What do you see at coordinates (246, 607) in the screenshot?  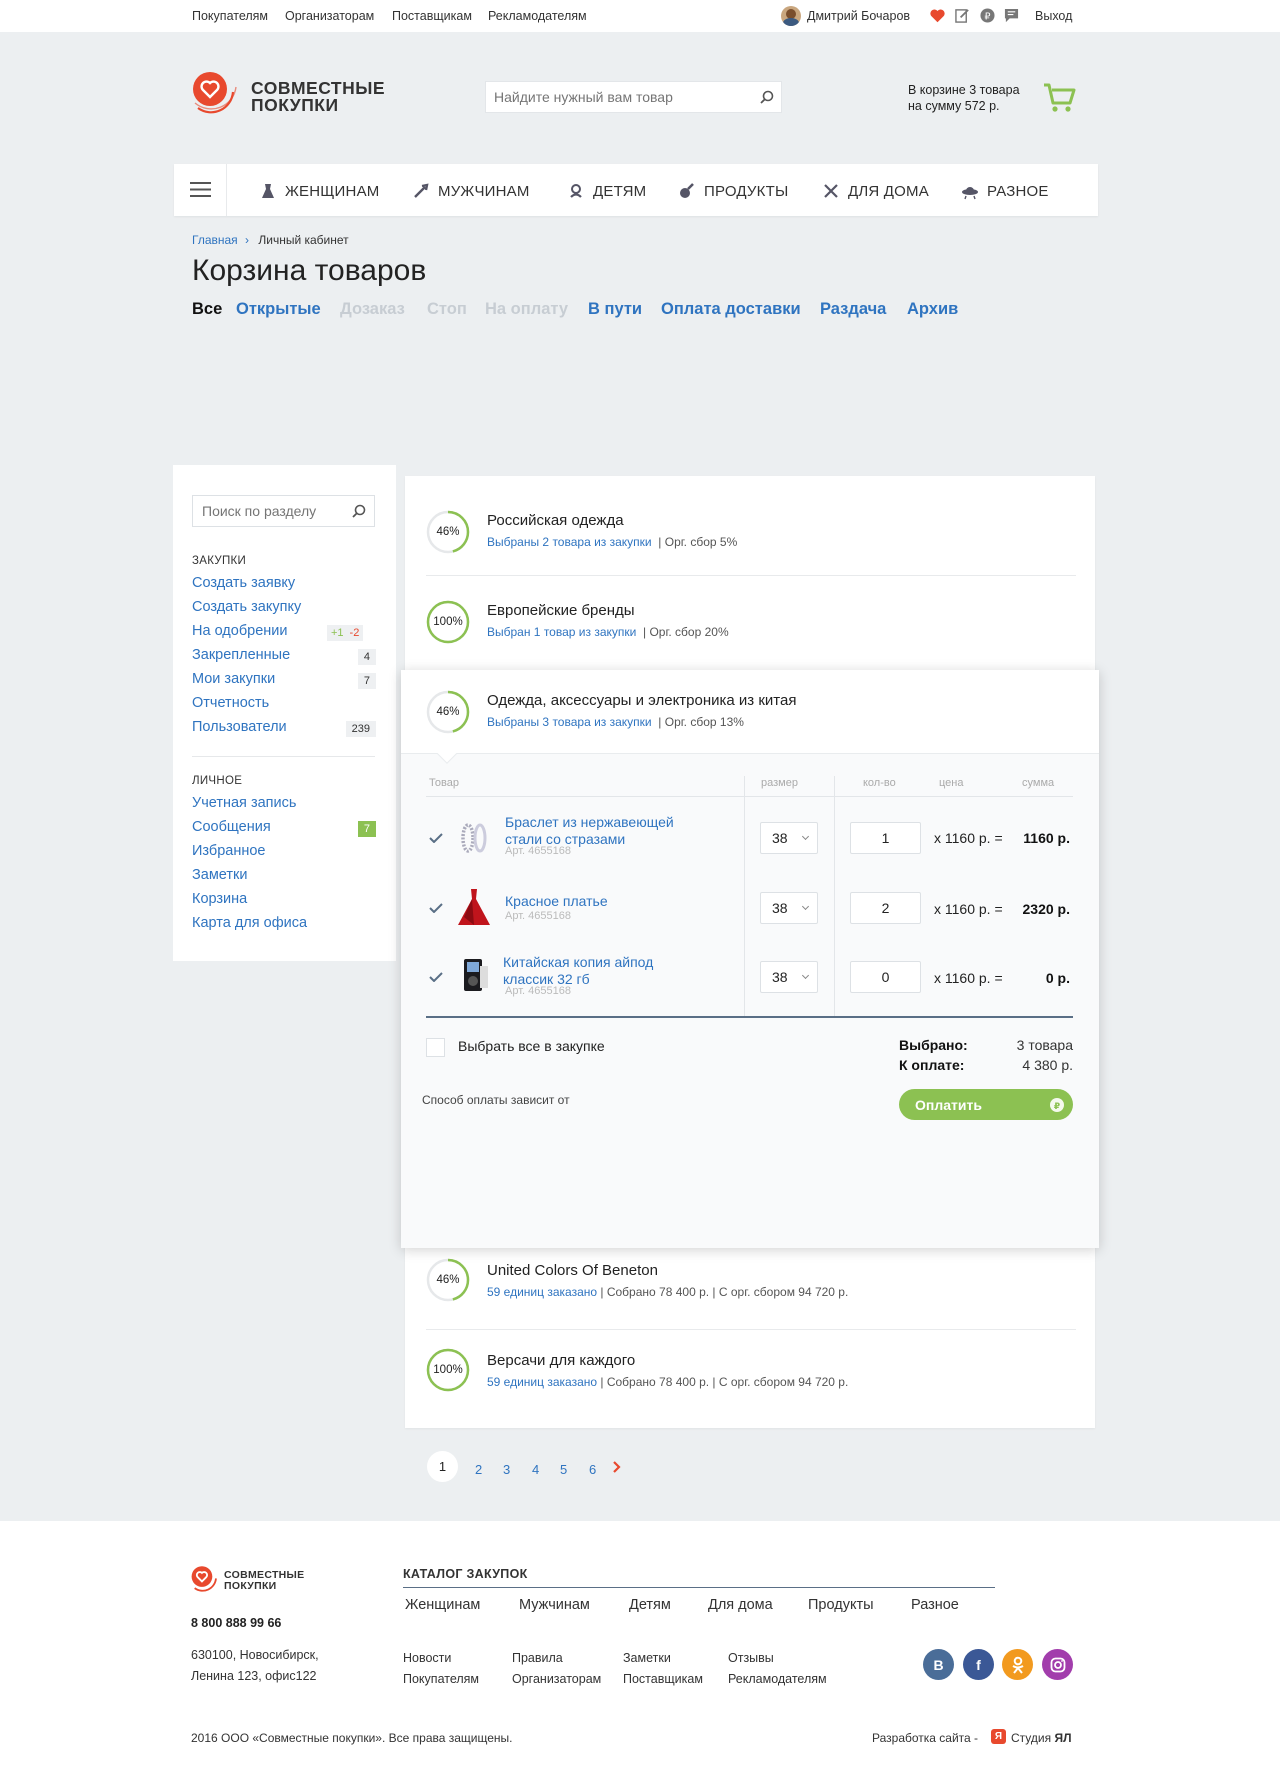 I see `sidebar-item-create-purchase: Создать закупку` at bounding box center [246, 607].